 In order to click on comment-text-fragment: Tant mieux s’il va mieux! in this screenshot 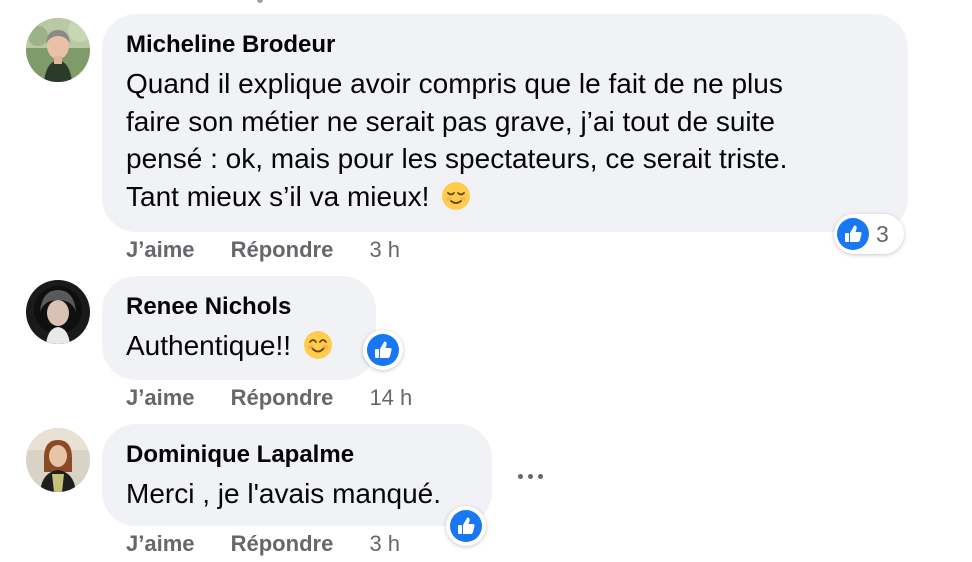, I will do `click(278, 196)`.